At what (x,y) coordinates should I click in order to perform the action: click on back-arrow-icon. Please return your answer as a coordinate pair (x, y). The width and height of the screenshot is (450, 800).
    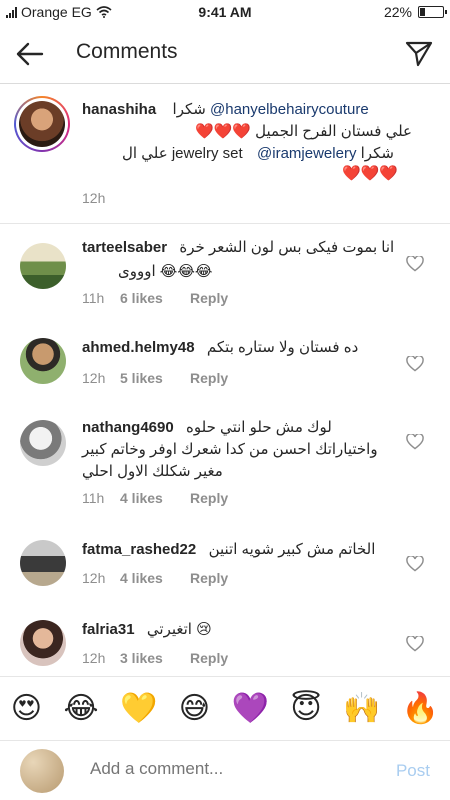
    Looking at the image, I should click on (30, 54).